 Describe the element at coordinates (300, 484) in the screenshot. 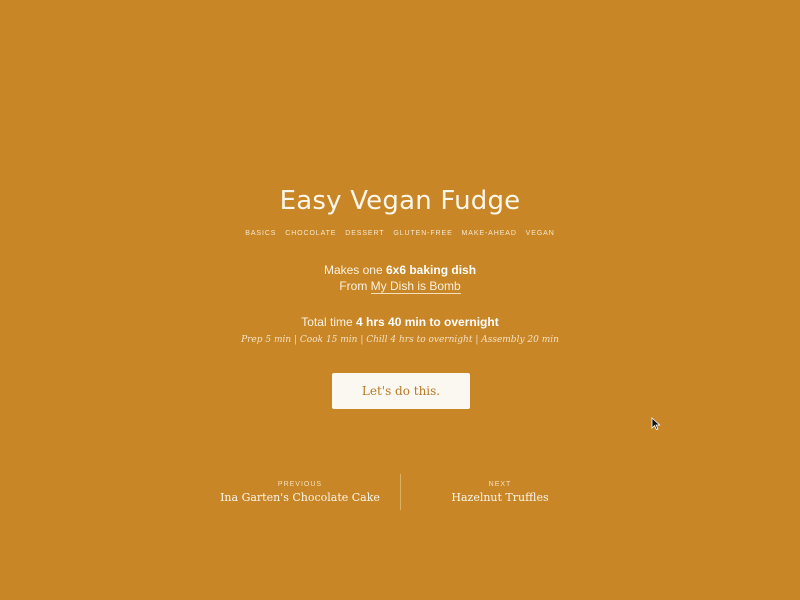

I see `previous-label: PREVIOUS` at that location.